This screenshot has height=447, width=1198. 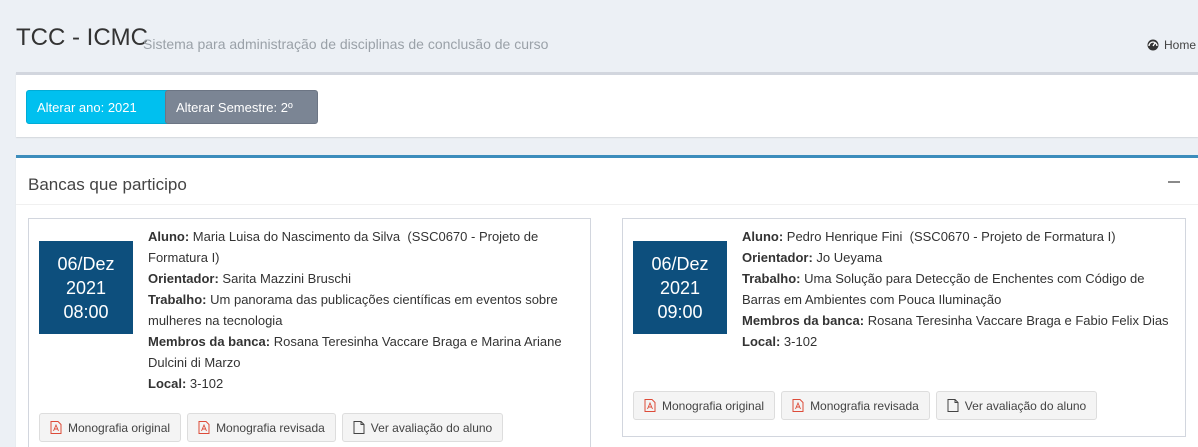 I want to click on home-link: Home, so click(x=1171, y=45).